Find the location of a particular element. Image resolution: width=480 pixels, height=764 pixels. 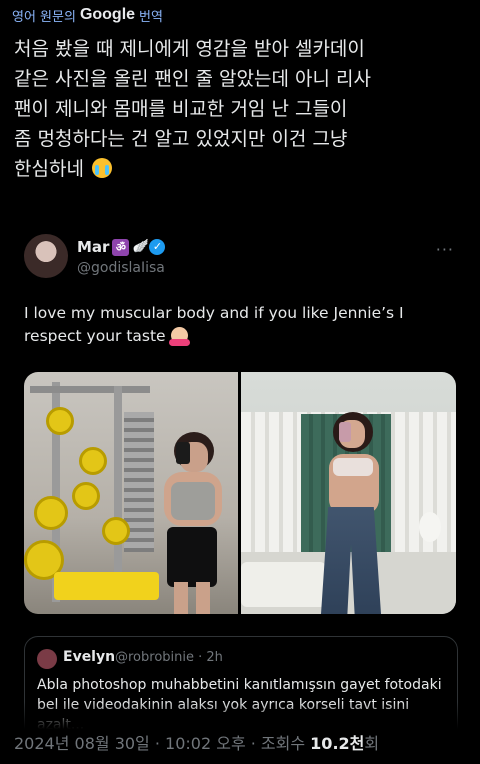

view-count: 10.2천 is located at coordinates (337, 743).